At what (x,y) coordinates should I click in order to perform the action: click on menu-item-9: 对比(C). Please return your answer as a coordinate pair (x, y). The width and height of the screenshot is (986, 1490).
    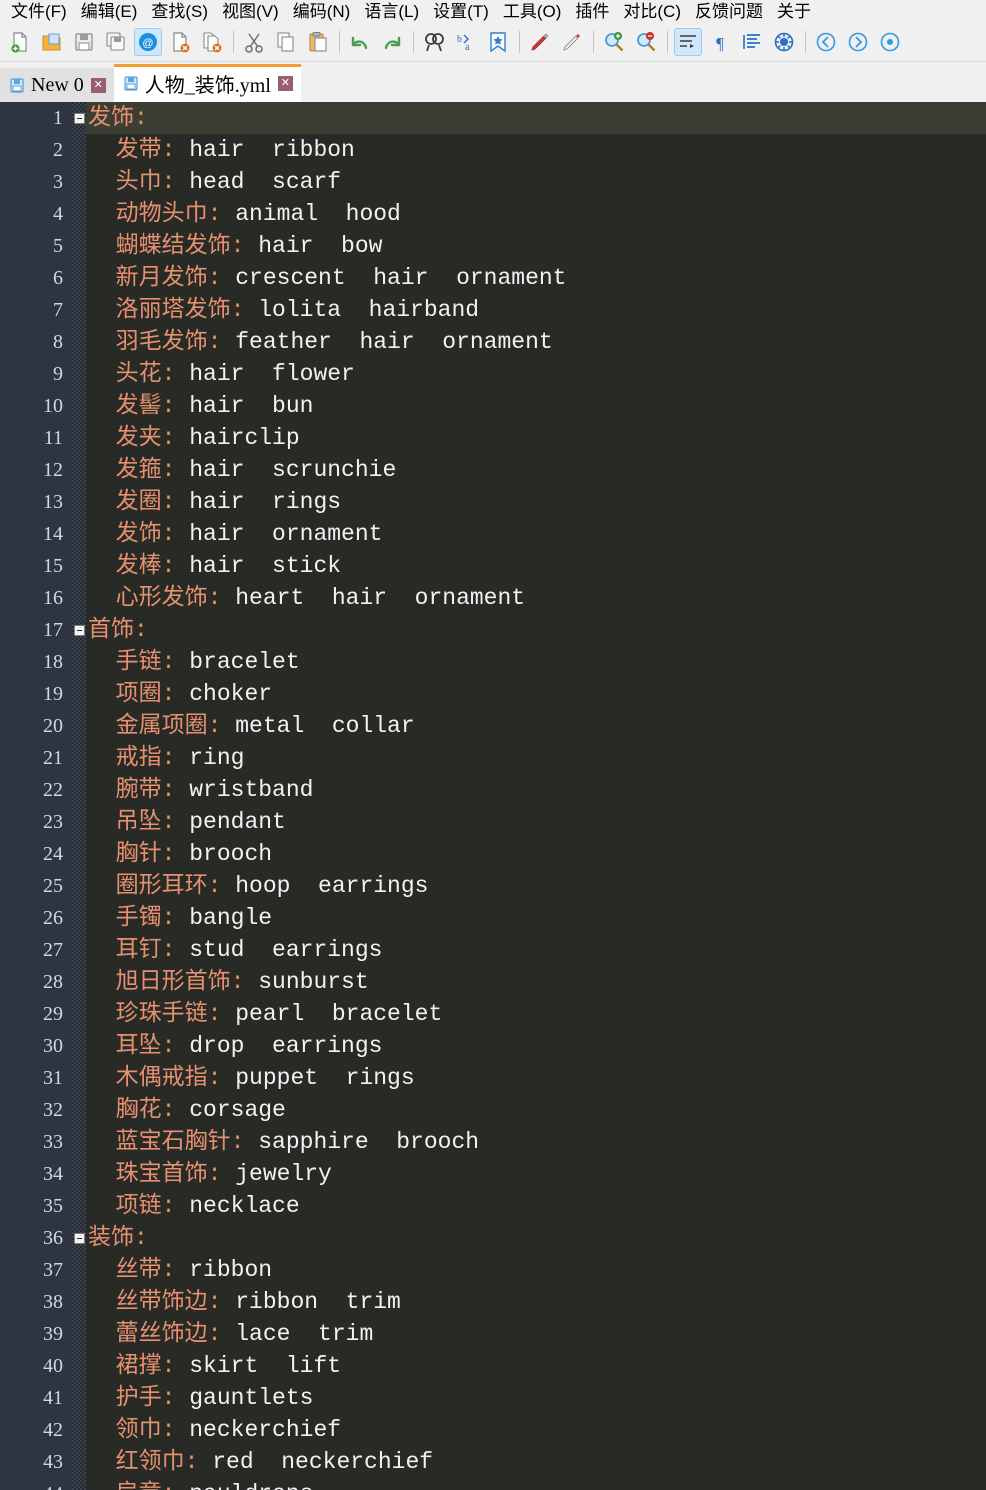
    Looking at the image, I should click on (652, 12).